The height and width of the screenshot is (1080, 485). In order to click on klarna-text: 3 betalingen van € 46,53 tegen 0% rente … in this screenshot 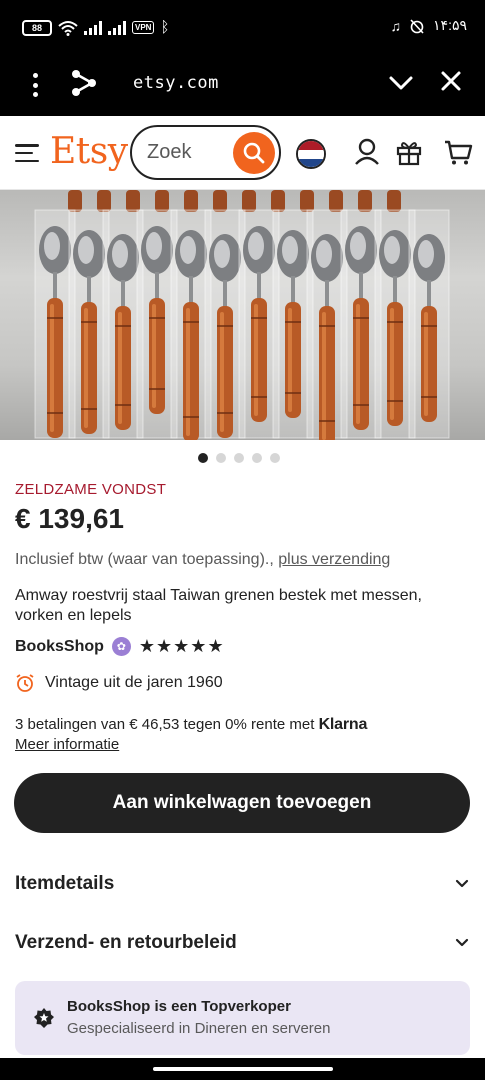, I will do `click(165, 724)`.